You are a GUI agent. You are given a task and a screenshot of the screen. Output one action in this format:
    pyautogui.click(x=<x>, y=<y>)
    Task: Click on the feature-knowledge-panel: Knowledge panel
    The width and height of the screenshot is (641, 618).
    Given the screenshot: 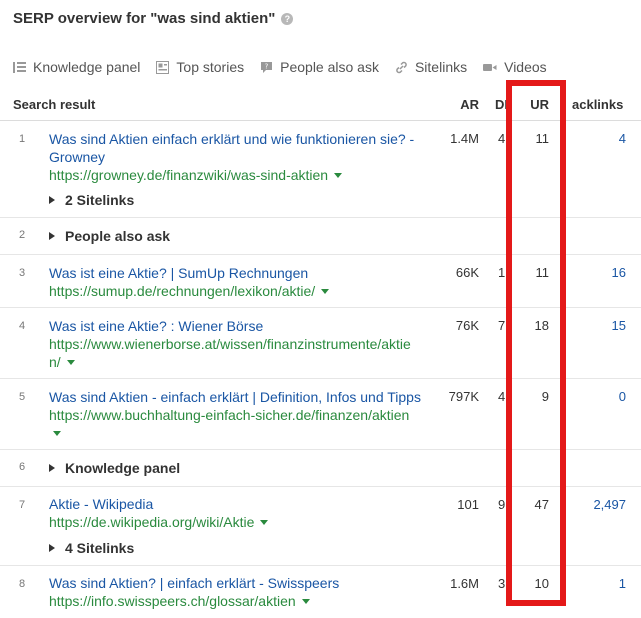 What is the action you would take?
    pyautogui.click(x=76, y=67)
    